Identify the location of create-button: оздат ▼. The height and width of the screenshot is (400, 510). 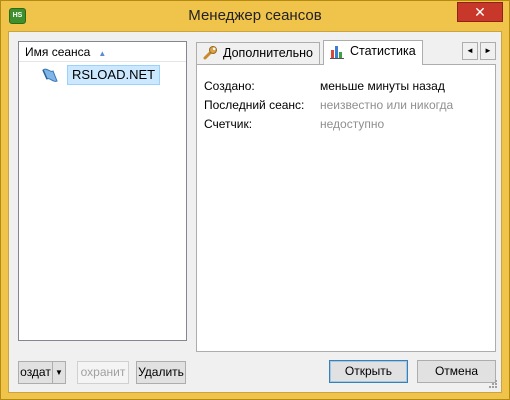
(42, 372).